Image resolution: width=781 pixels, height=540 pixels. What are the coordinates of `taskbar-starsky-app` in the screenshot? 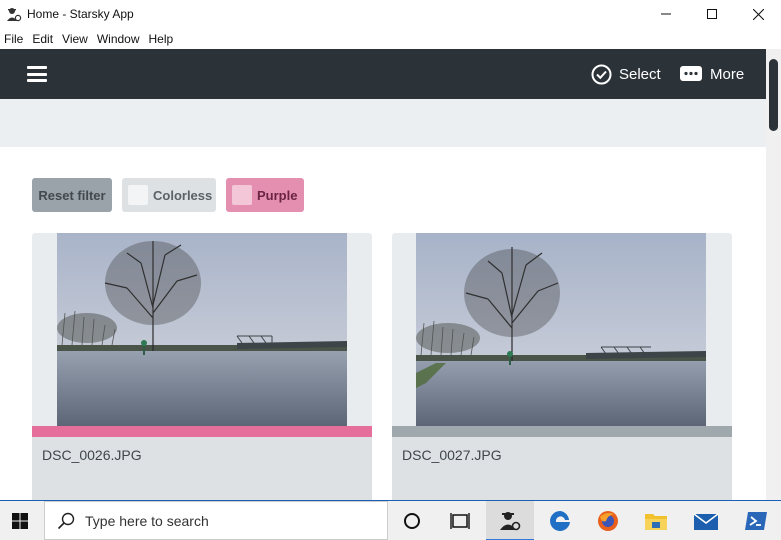 It's located at (510, 520).